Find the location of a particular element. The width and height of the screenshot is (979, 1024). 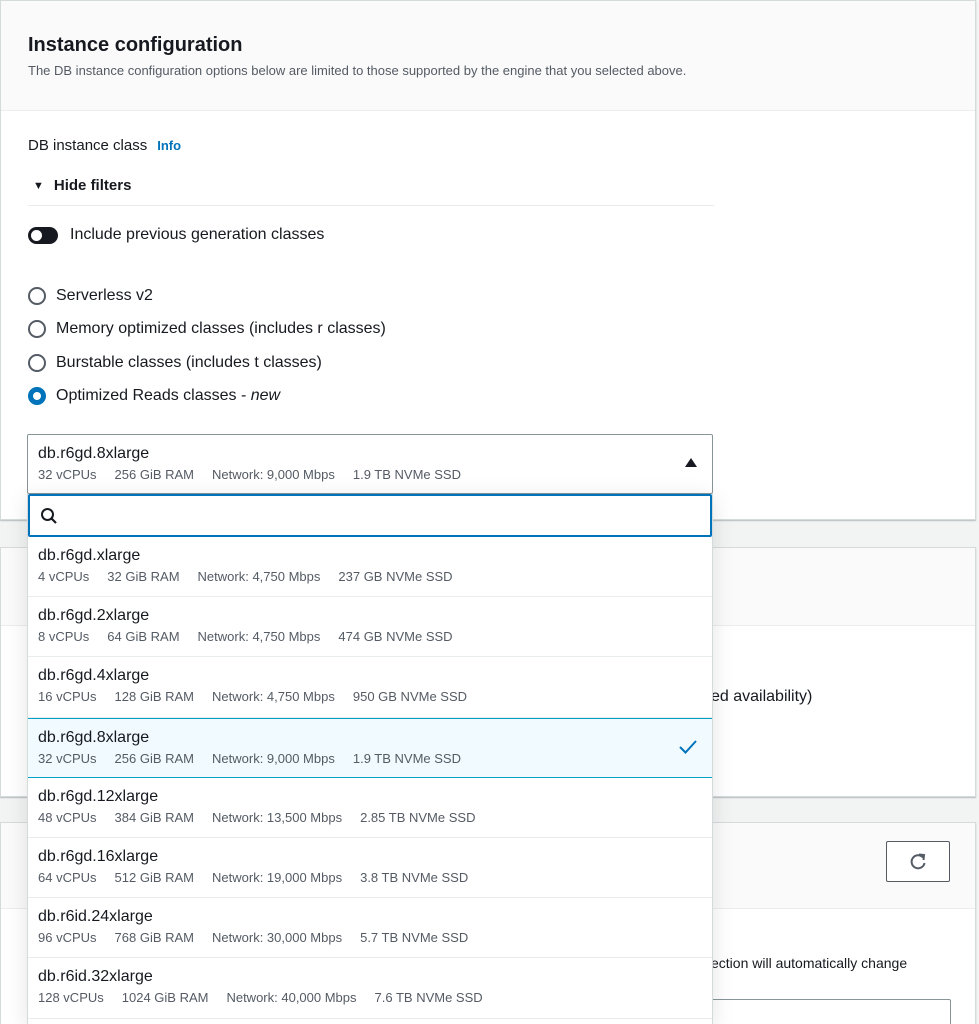

caret-up-icon is located at coordinates (691, 462).